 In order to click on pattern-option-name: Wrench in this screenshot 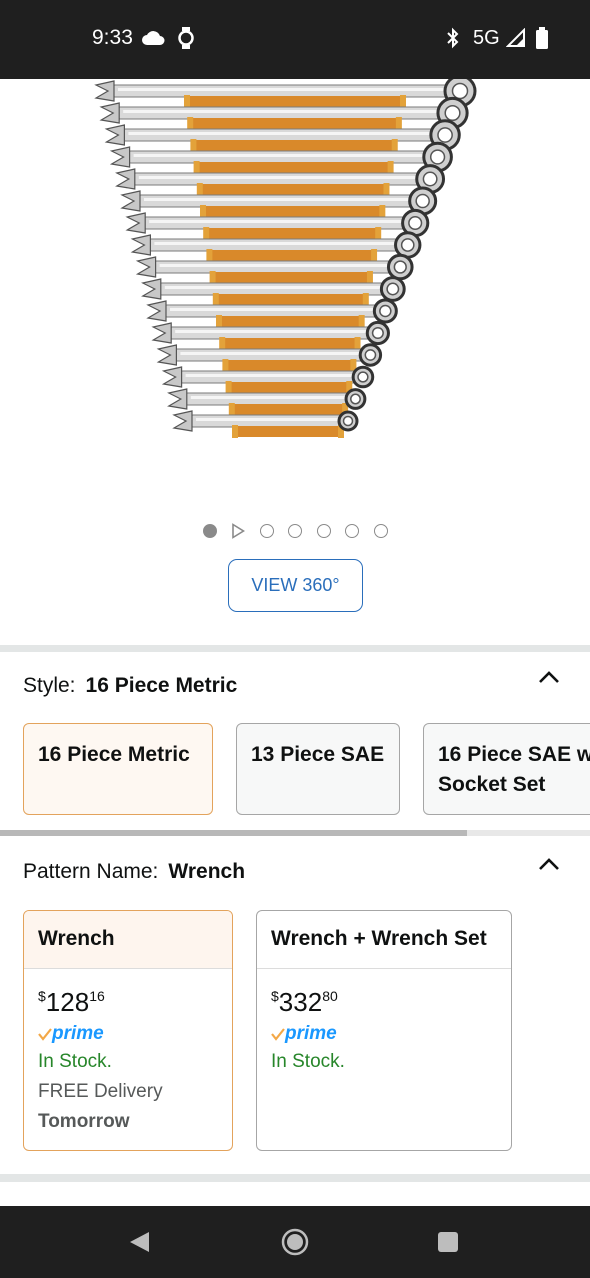, I will do `click(128, 940)`.